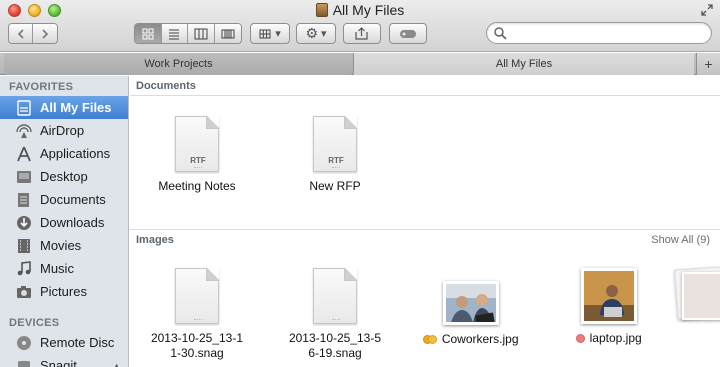 This screenshot has height=367, width=720. I want to click on icon-view-icon, so click(148, 33).